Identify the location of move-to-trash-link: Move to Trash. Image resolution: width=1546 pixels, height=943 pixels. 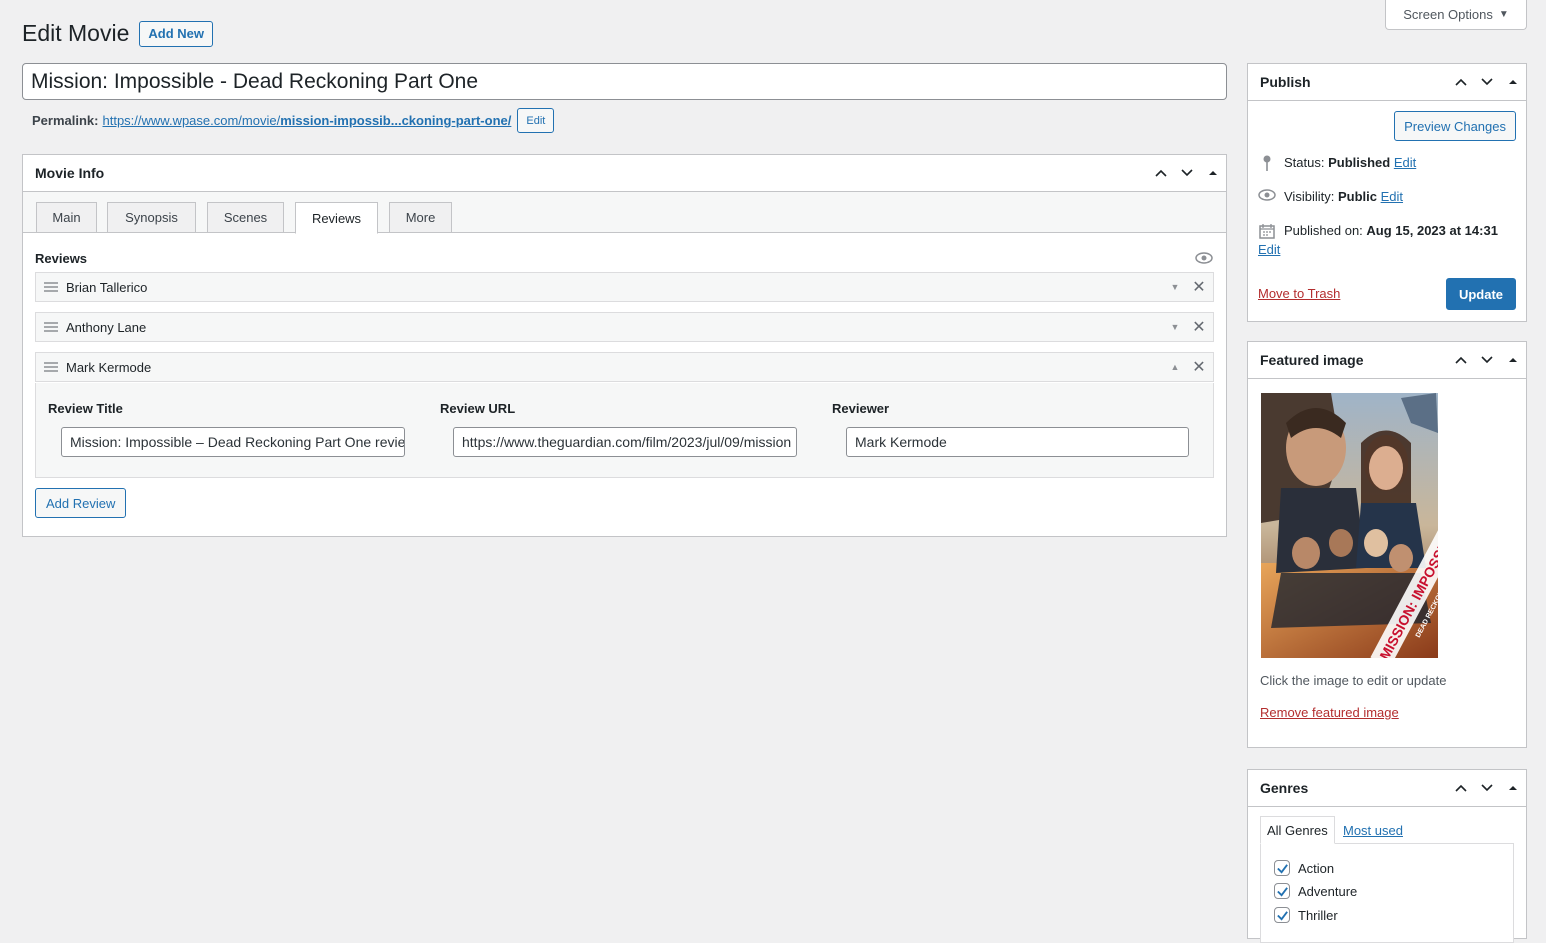
(1299, 293).